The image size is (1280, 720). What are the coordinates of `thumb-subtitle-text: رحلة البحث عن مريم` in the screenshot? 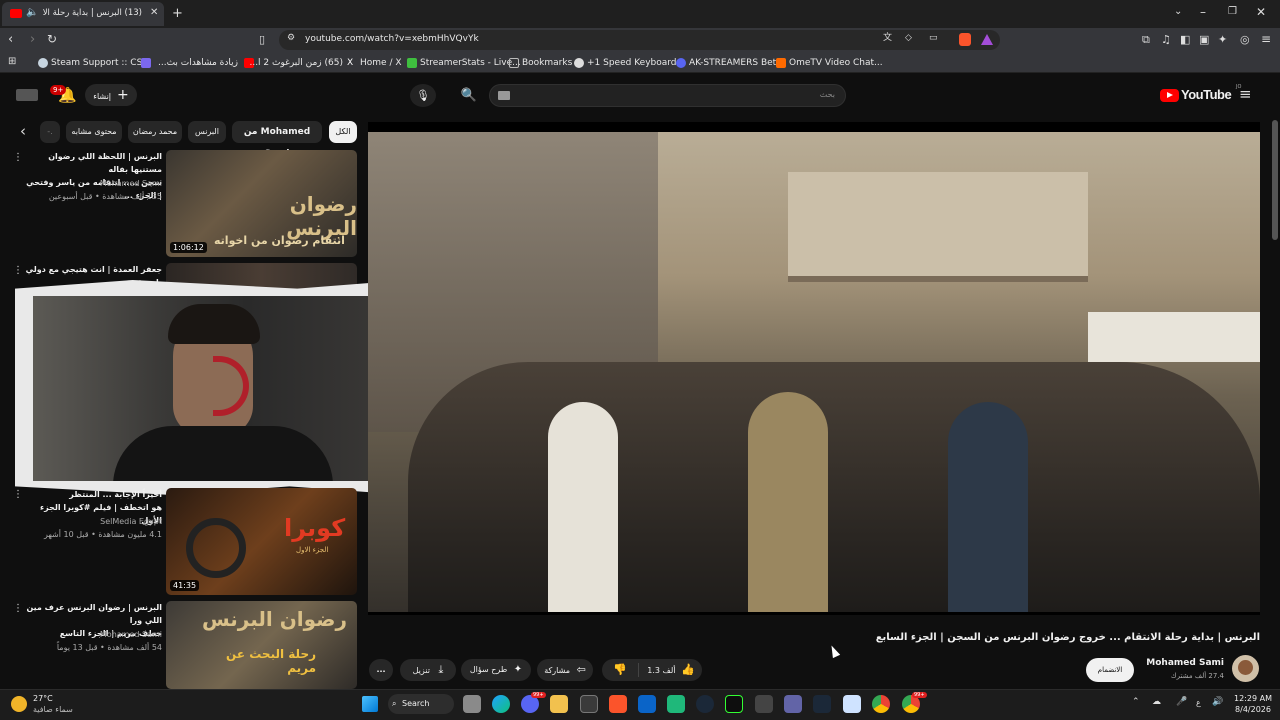 It's located at (271, 661).